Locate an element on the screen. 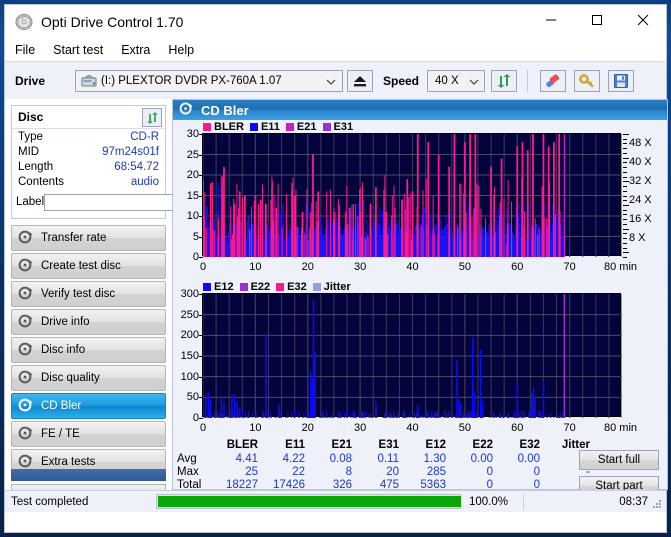 This screenshot has height=537, width=671. sidebar-item-label: CD Bler is located at coordinates (61, 406).